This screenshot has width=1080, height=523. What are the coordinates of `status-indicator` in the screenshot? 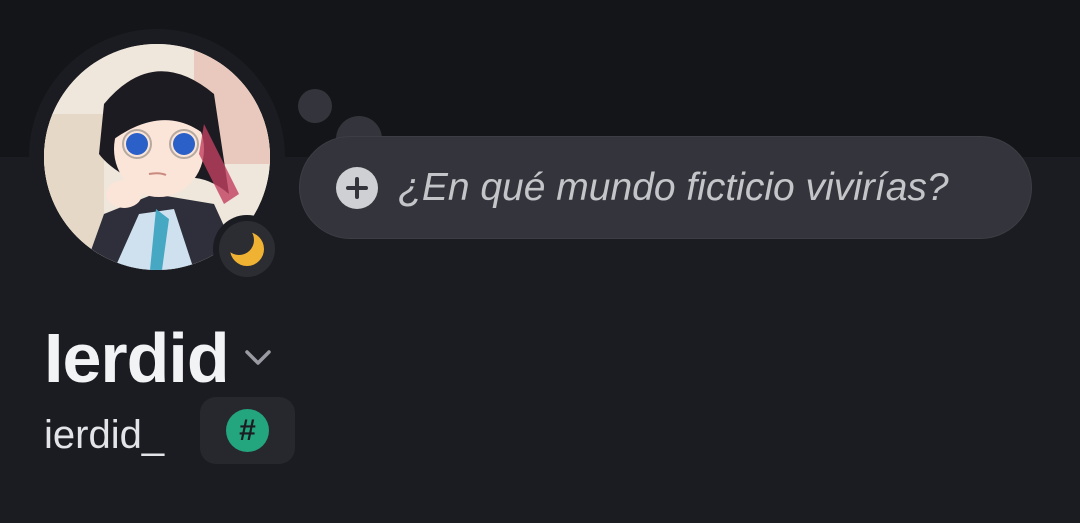 It's located at (247, 249).